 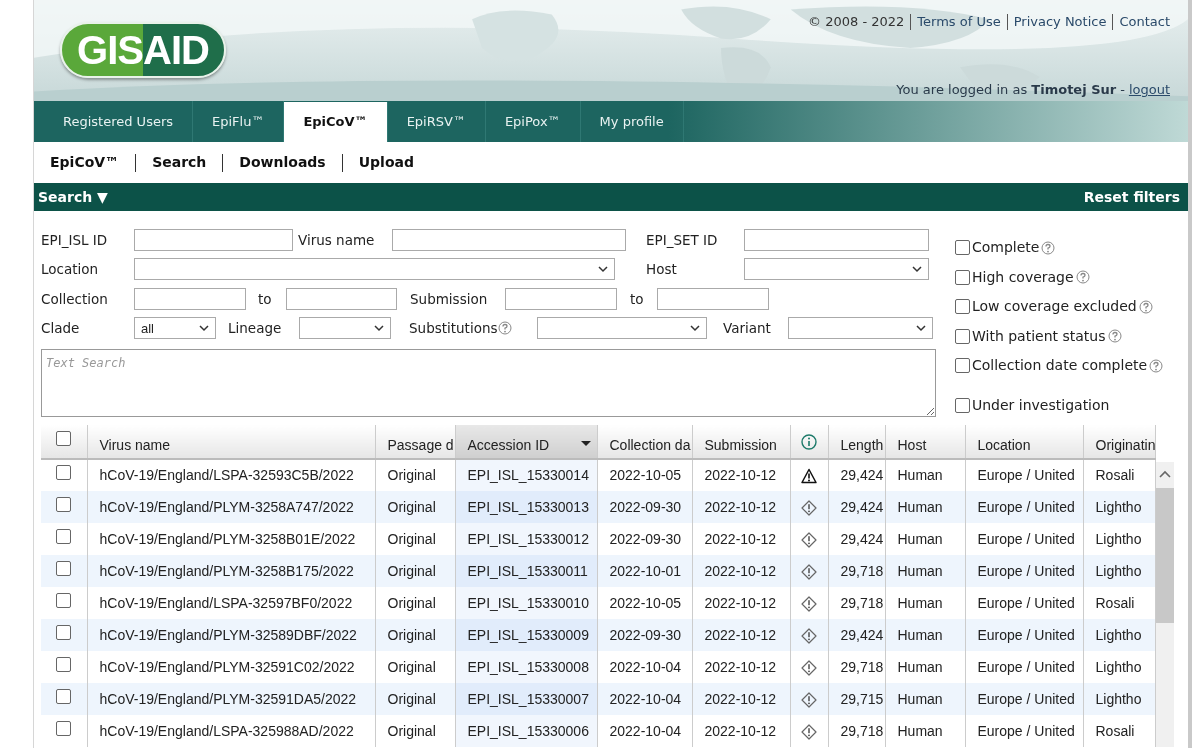 I want to click on footer-link: Terms of Use, so click(x=959, y=22).